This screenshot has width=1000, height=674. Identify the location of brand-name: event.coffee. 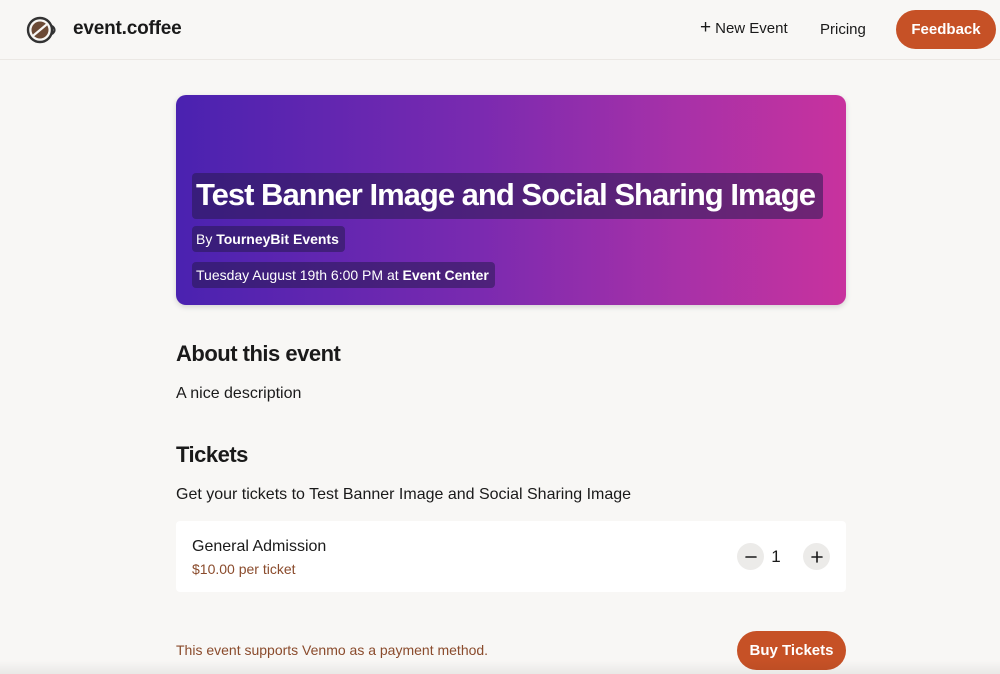
(127, 29).